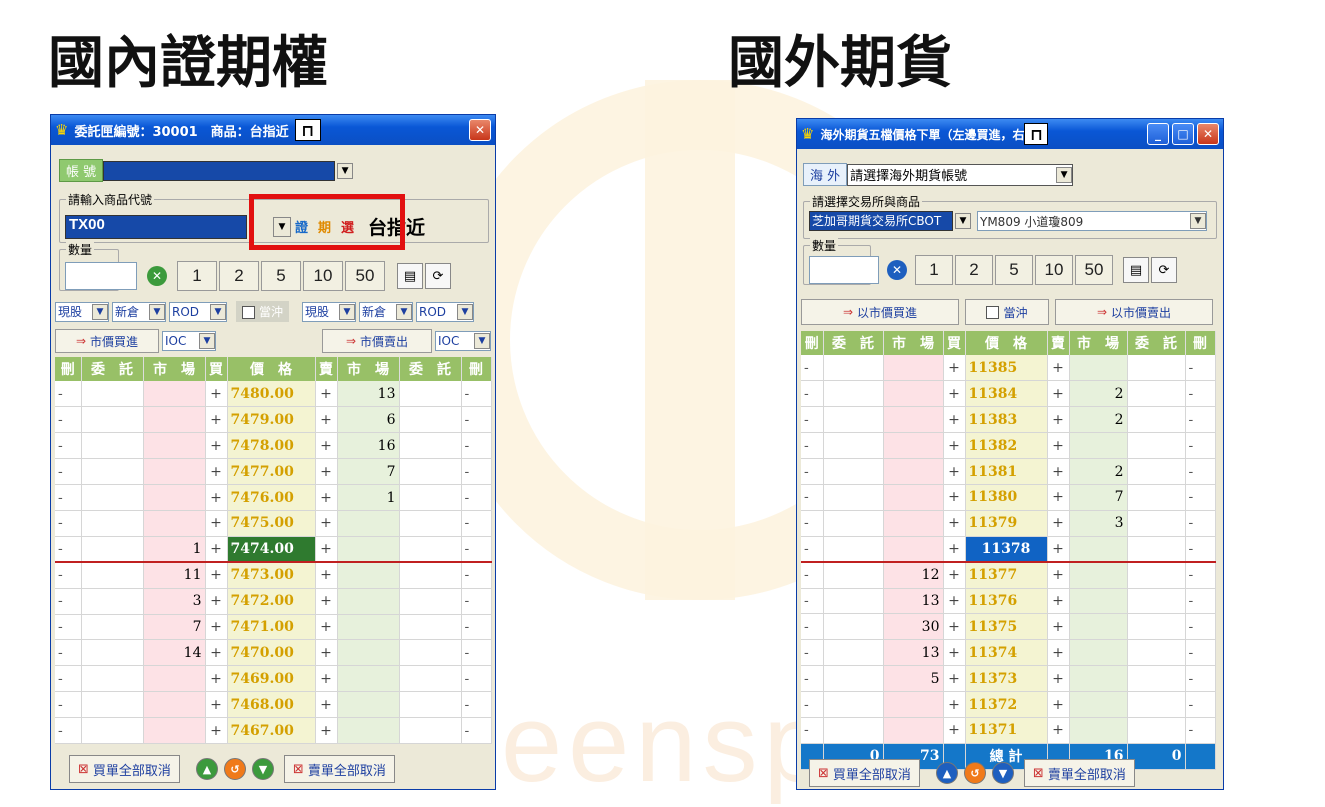  What do you see at coordinates (271, 601) in the screenshot?
I see `price-cell: 7472.00` at bounding box center [271, 601].